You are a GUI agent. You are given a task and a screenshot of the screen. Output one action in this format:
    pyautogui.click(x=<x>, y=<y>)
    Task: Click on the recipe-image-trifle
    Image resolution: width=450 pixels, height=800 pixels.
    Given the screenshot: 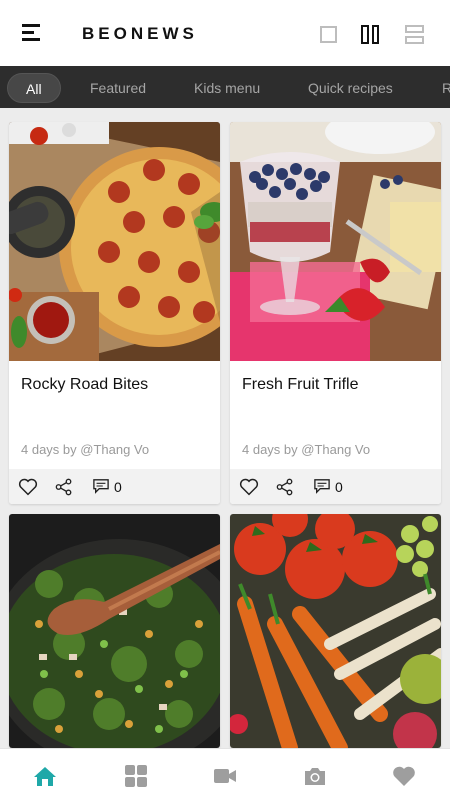 What is the action you would take?
    pyautogui.click(x=335, y=241)
    